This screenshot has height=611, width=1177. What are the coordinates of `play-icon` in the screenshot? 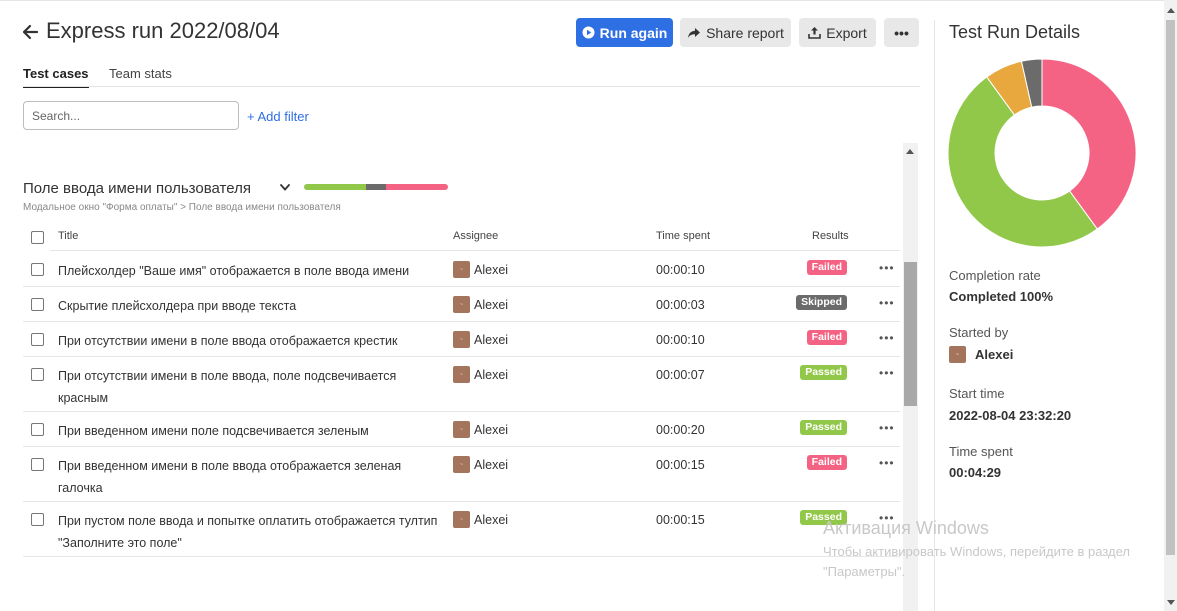 It's located at (588, 32).